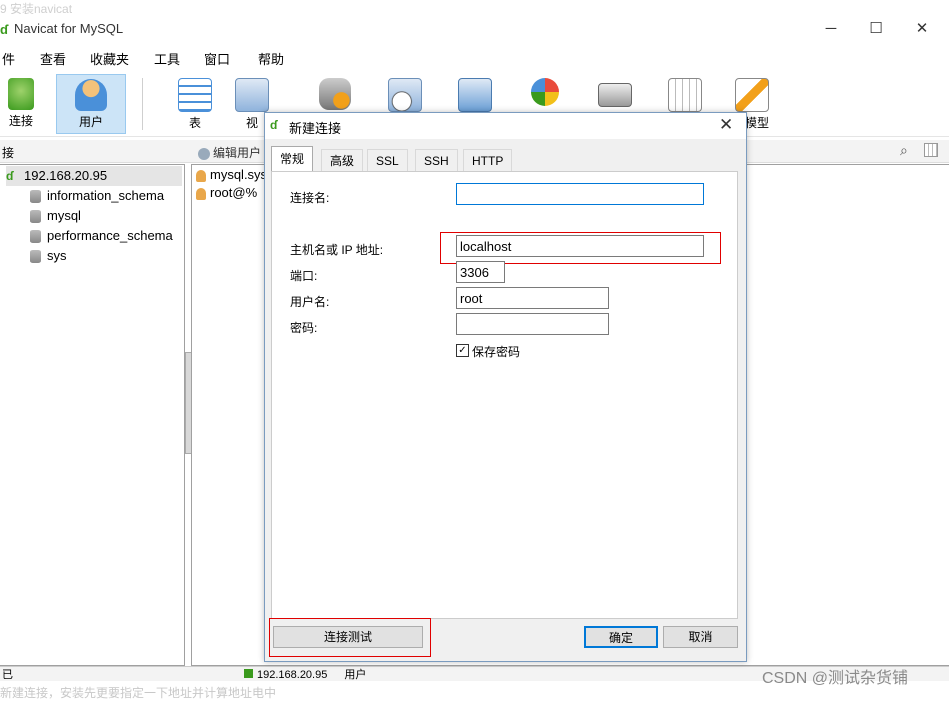 This screenshot has width=949, height=701. Describe the element at coordinates (64, 215) in the screenshot. I see `tree-db-label: mysql` at that location.